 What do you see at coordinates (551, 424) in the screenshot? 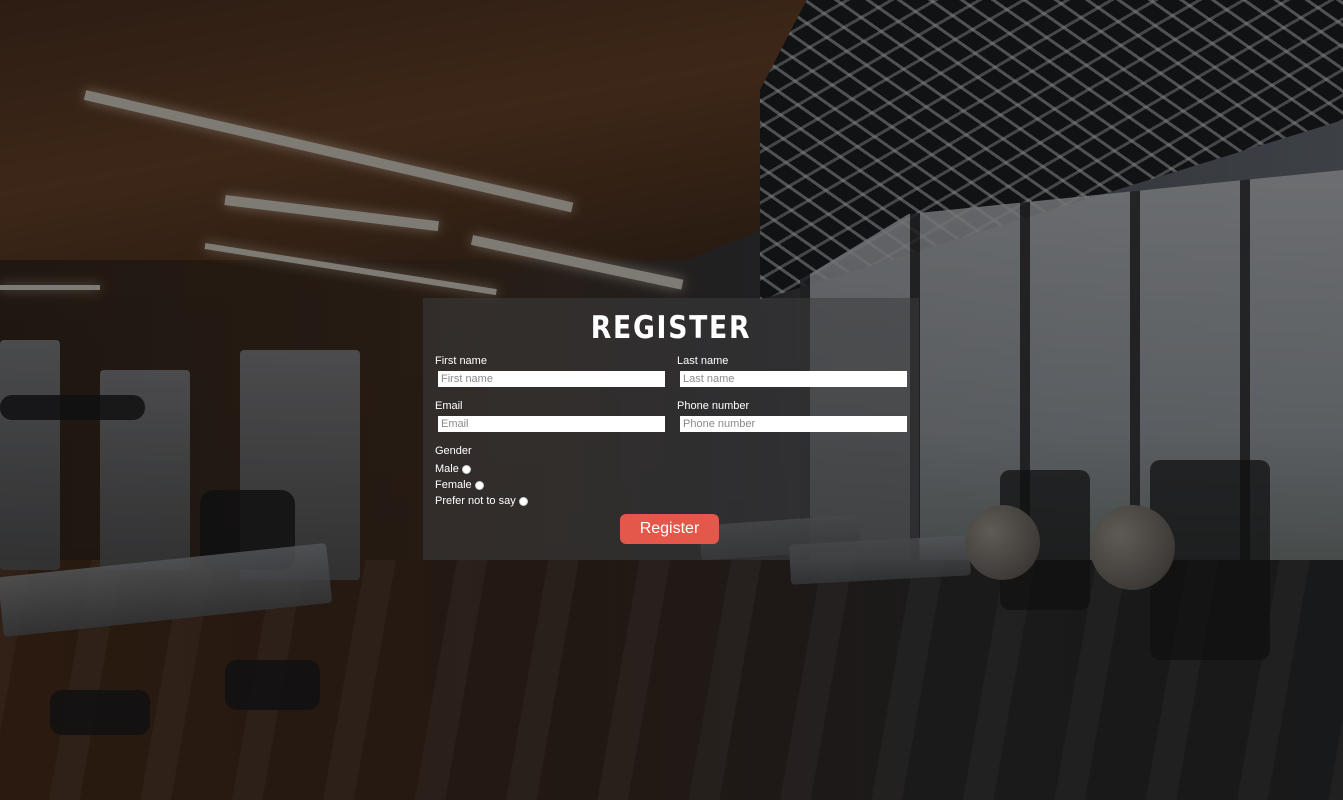
I see `email-input` at bounding box center [551, 424].